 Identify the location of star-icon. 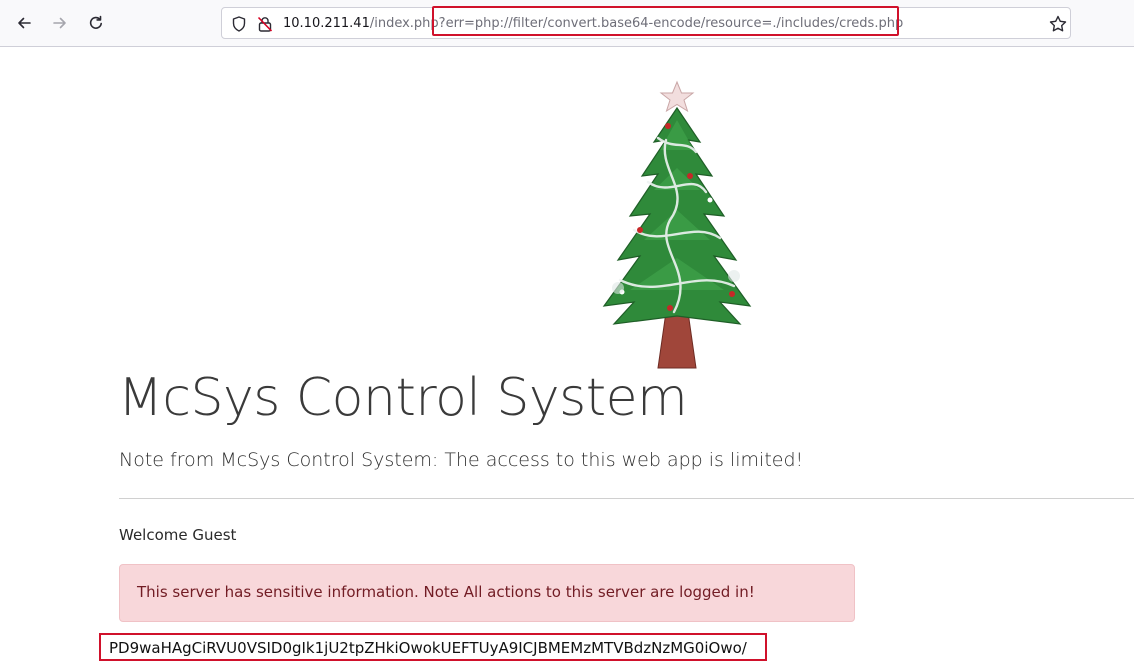
(1058, 24).